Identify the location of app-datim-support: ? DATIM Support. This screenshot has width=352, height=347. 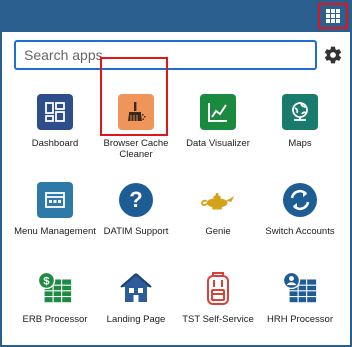
(136, 212).